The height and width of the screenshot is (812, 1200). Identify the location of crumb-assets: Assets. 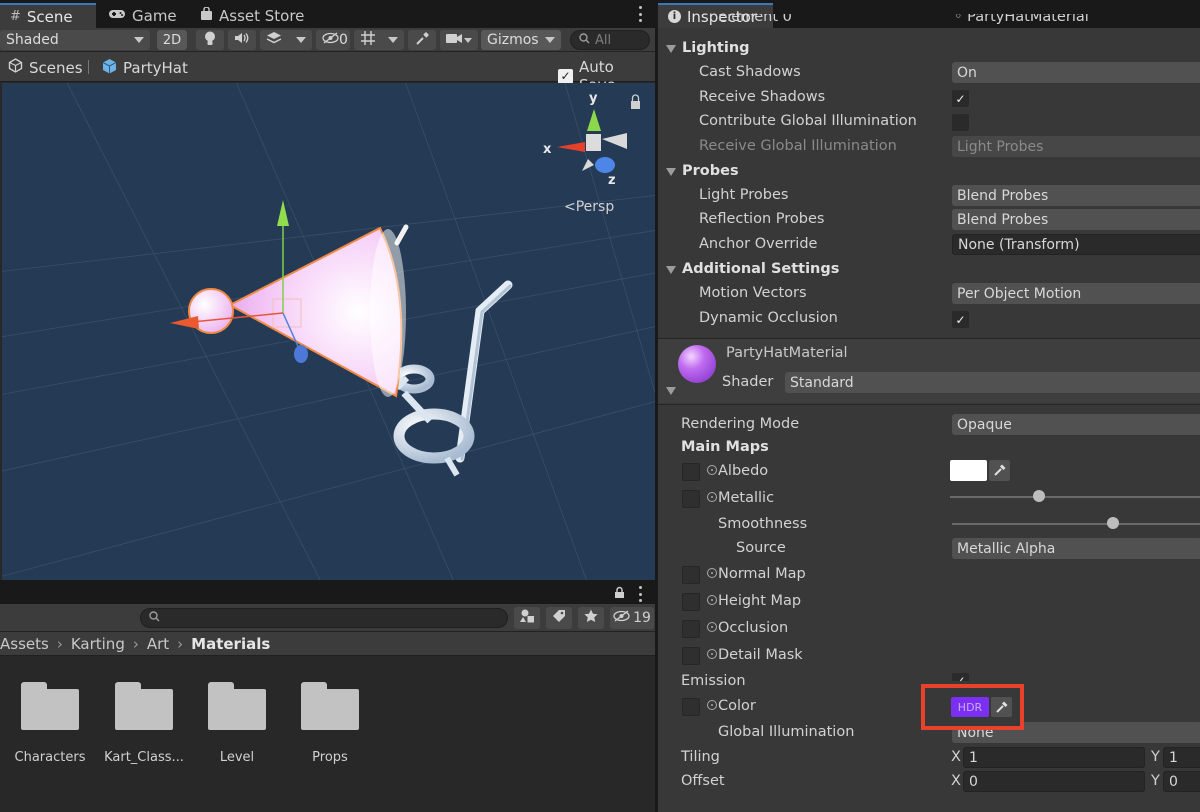
(24, 644).